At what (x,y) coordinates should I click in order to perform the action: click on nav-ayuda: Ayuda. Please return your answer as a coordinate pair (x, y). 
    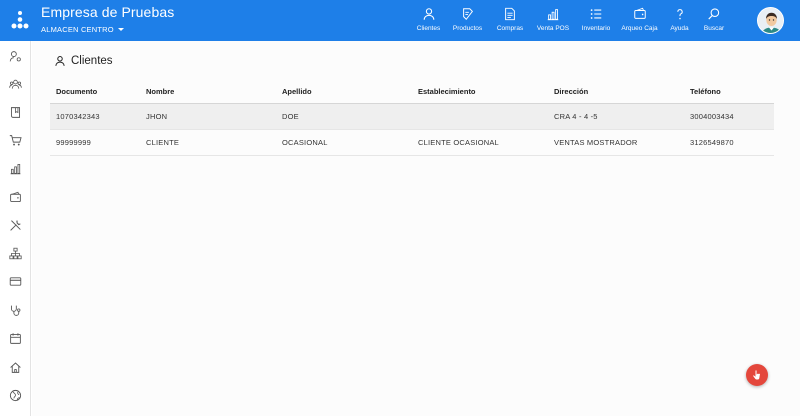
    Looking at the image, I should click on (679, 20).